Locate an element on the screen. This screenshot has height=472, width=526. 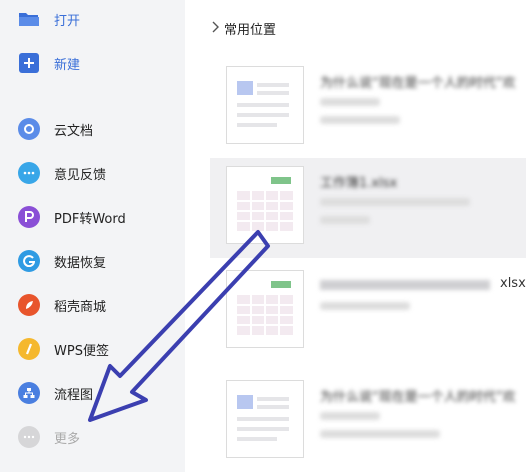
sidebar-item-label: 意见反馈 is located at coordinates (80, 175).